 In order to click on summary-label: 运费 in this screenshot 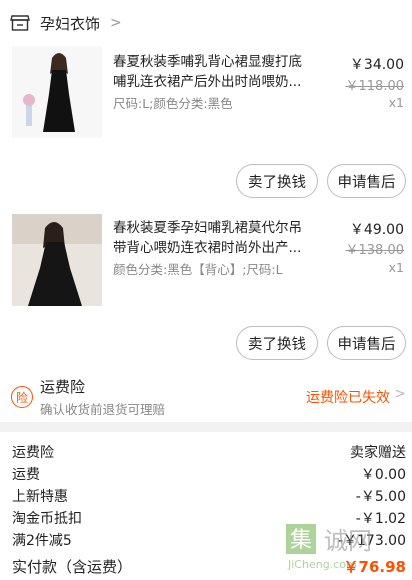, I will do `click(26, 475)`.